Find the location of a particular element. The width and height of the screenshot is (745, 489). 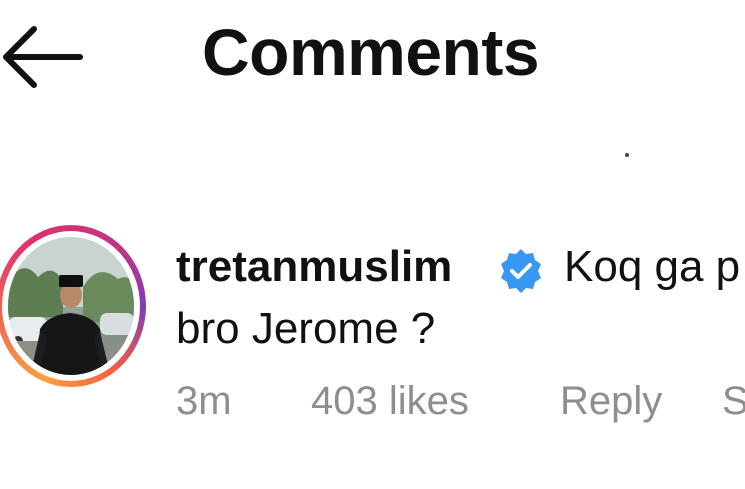

avatar-story-ring is located at coordinates (73, 306).